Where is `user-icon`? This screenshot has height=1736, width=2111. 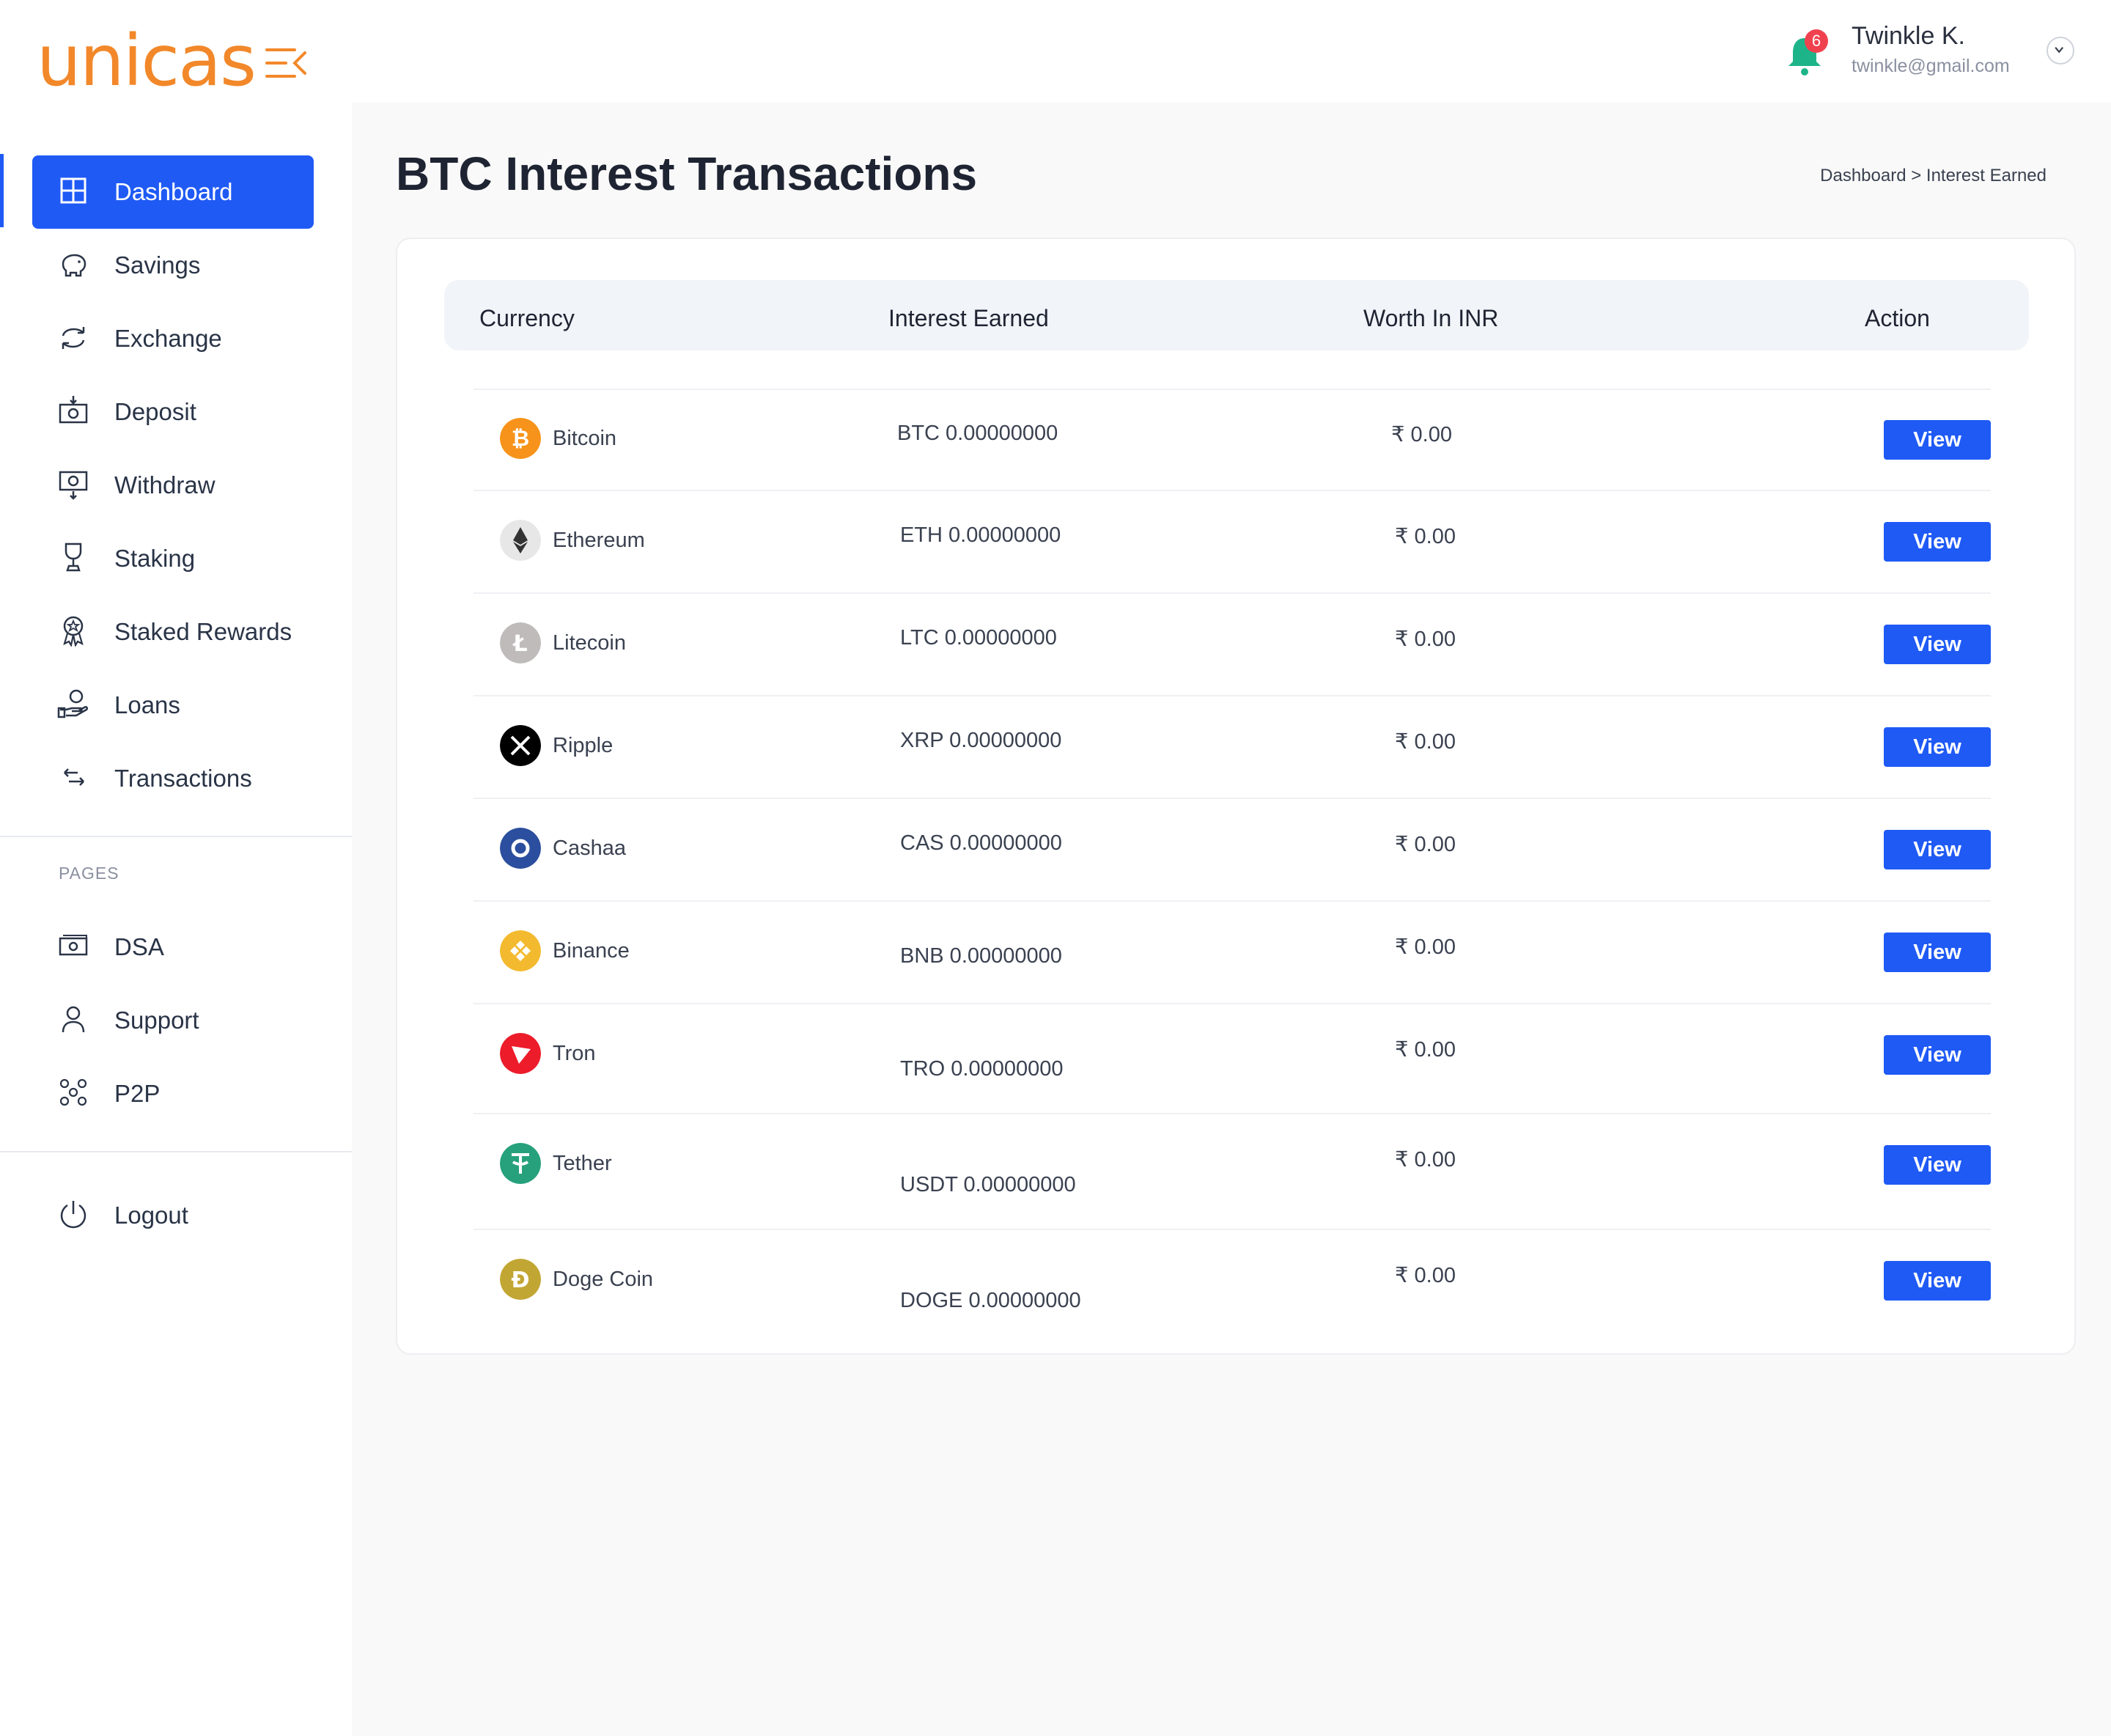 user-icon is located at coordinates (73, 1020).